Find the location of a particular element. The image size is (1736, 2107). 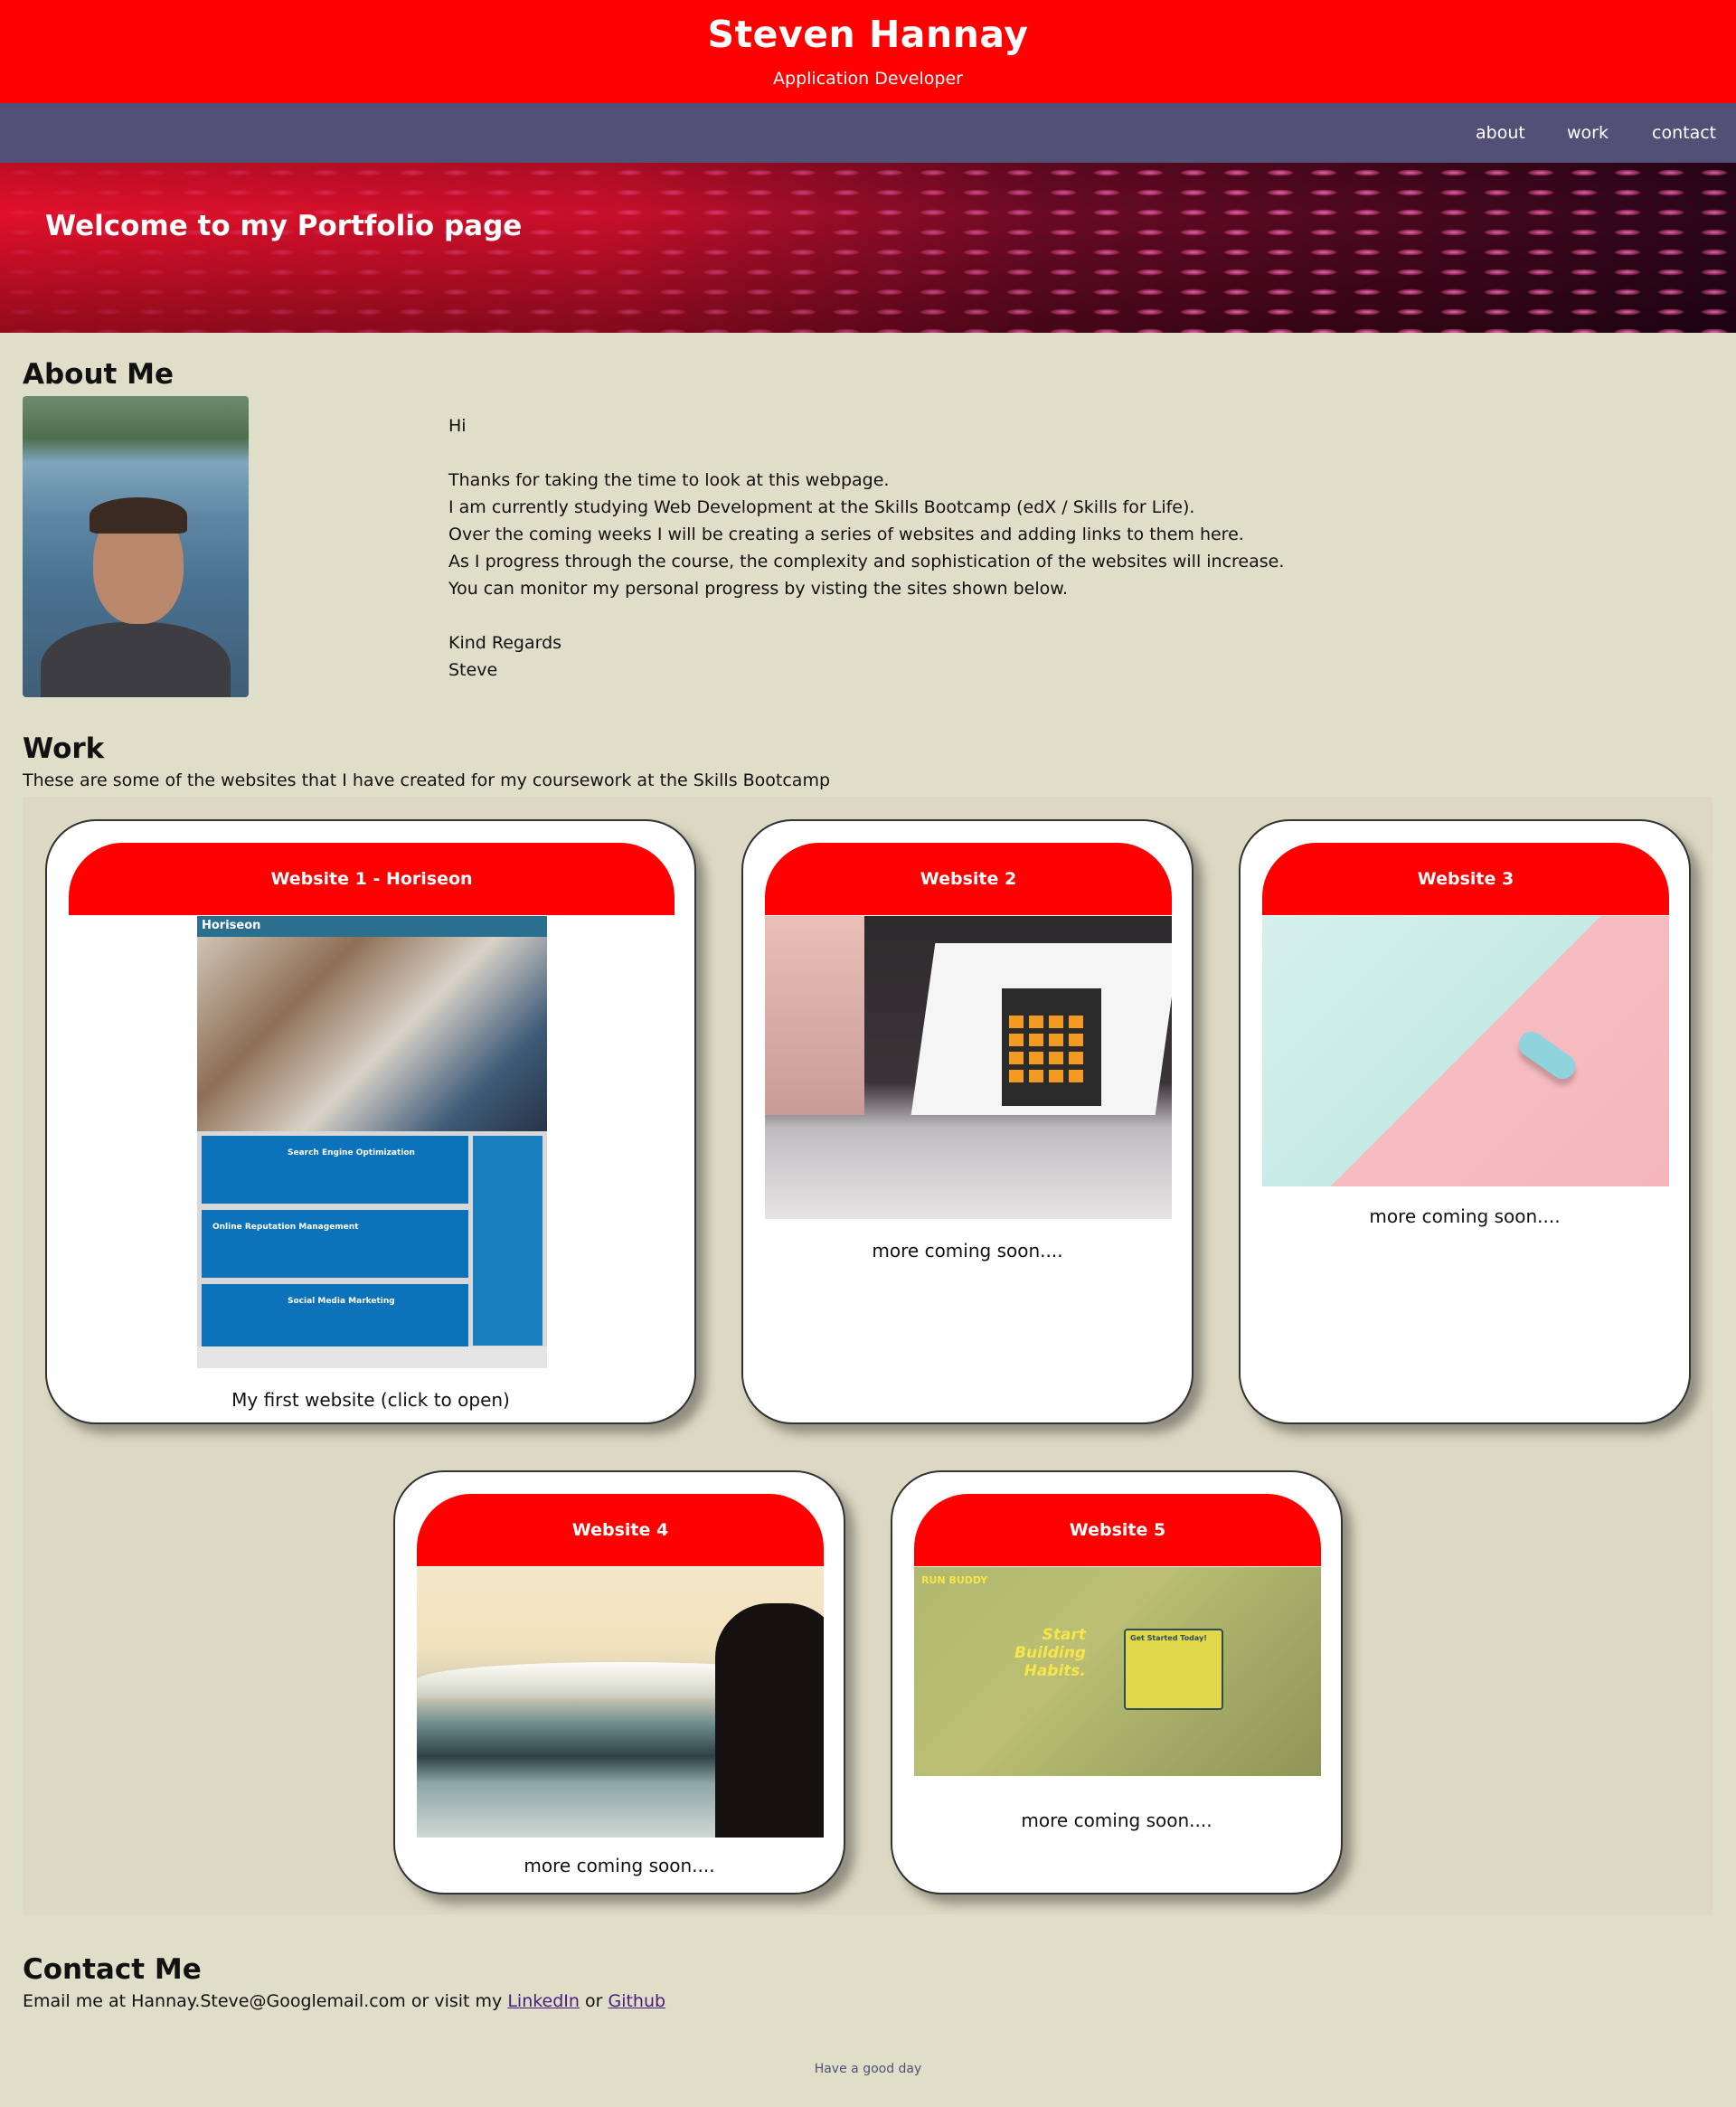

hero-banner: Welcome to my Portfolio page is located at coordinates (868, 248).